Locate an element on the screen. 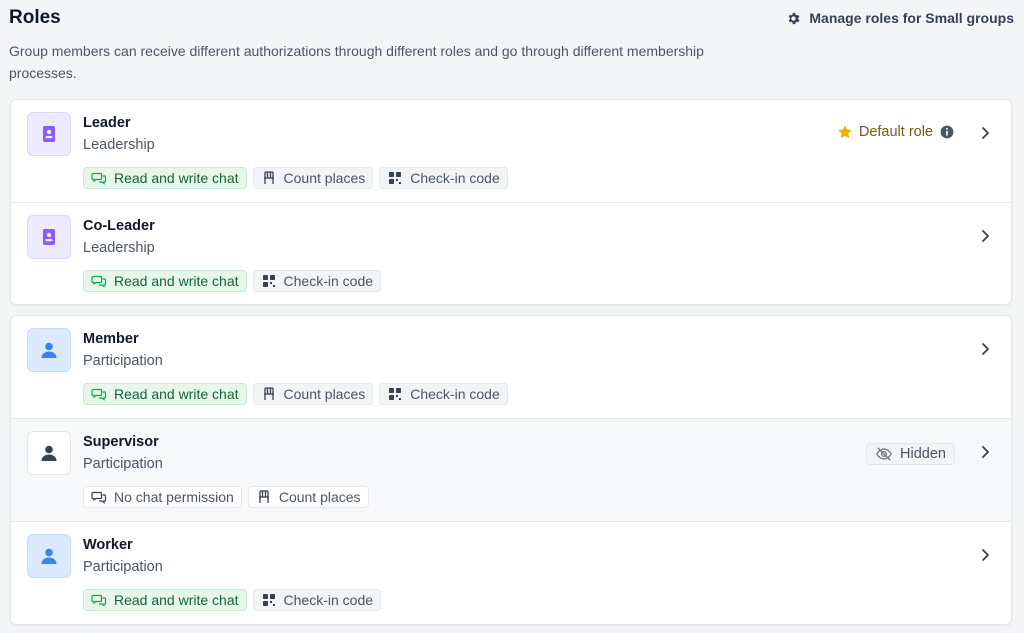 The width and height of the screenshot is (1024, 633). manage-roles-label: Manage roles for Small groups is located at coordinates (911, 18).